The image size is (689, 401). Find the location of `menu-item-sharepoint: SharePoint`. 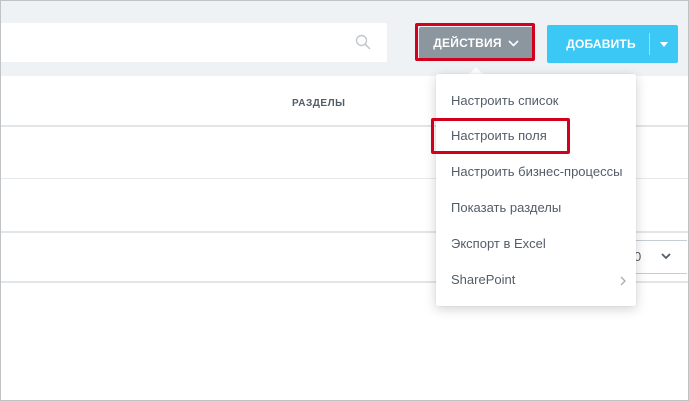

menu-item-sharepoint: SharePoint is located at coordinates (483, 279).